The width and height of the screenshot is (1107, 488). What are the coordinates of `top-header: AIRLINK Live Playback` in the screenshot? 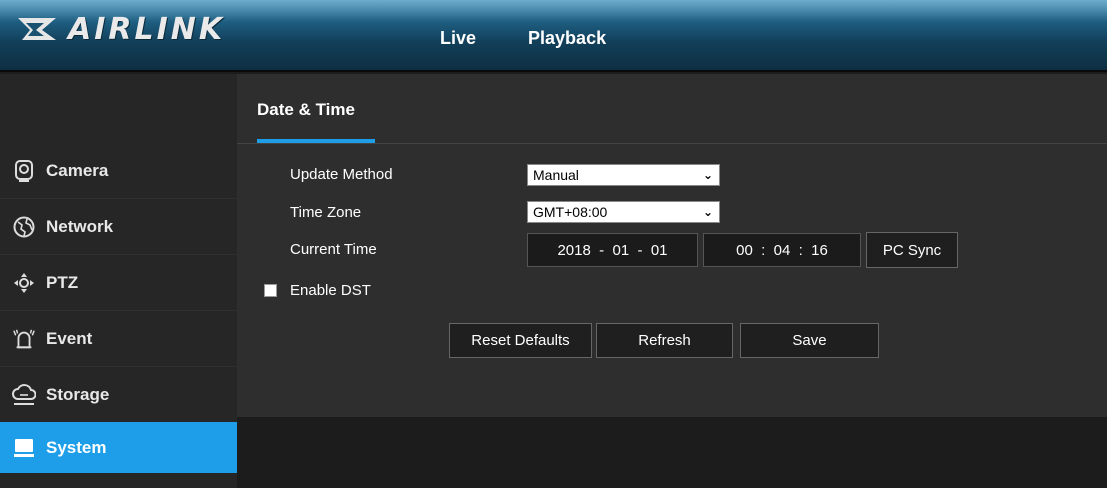 It's located at (553, 36).